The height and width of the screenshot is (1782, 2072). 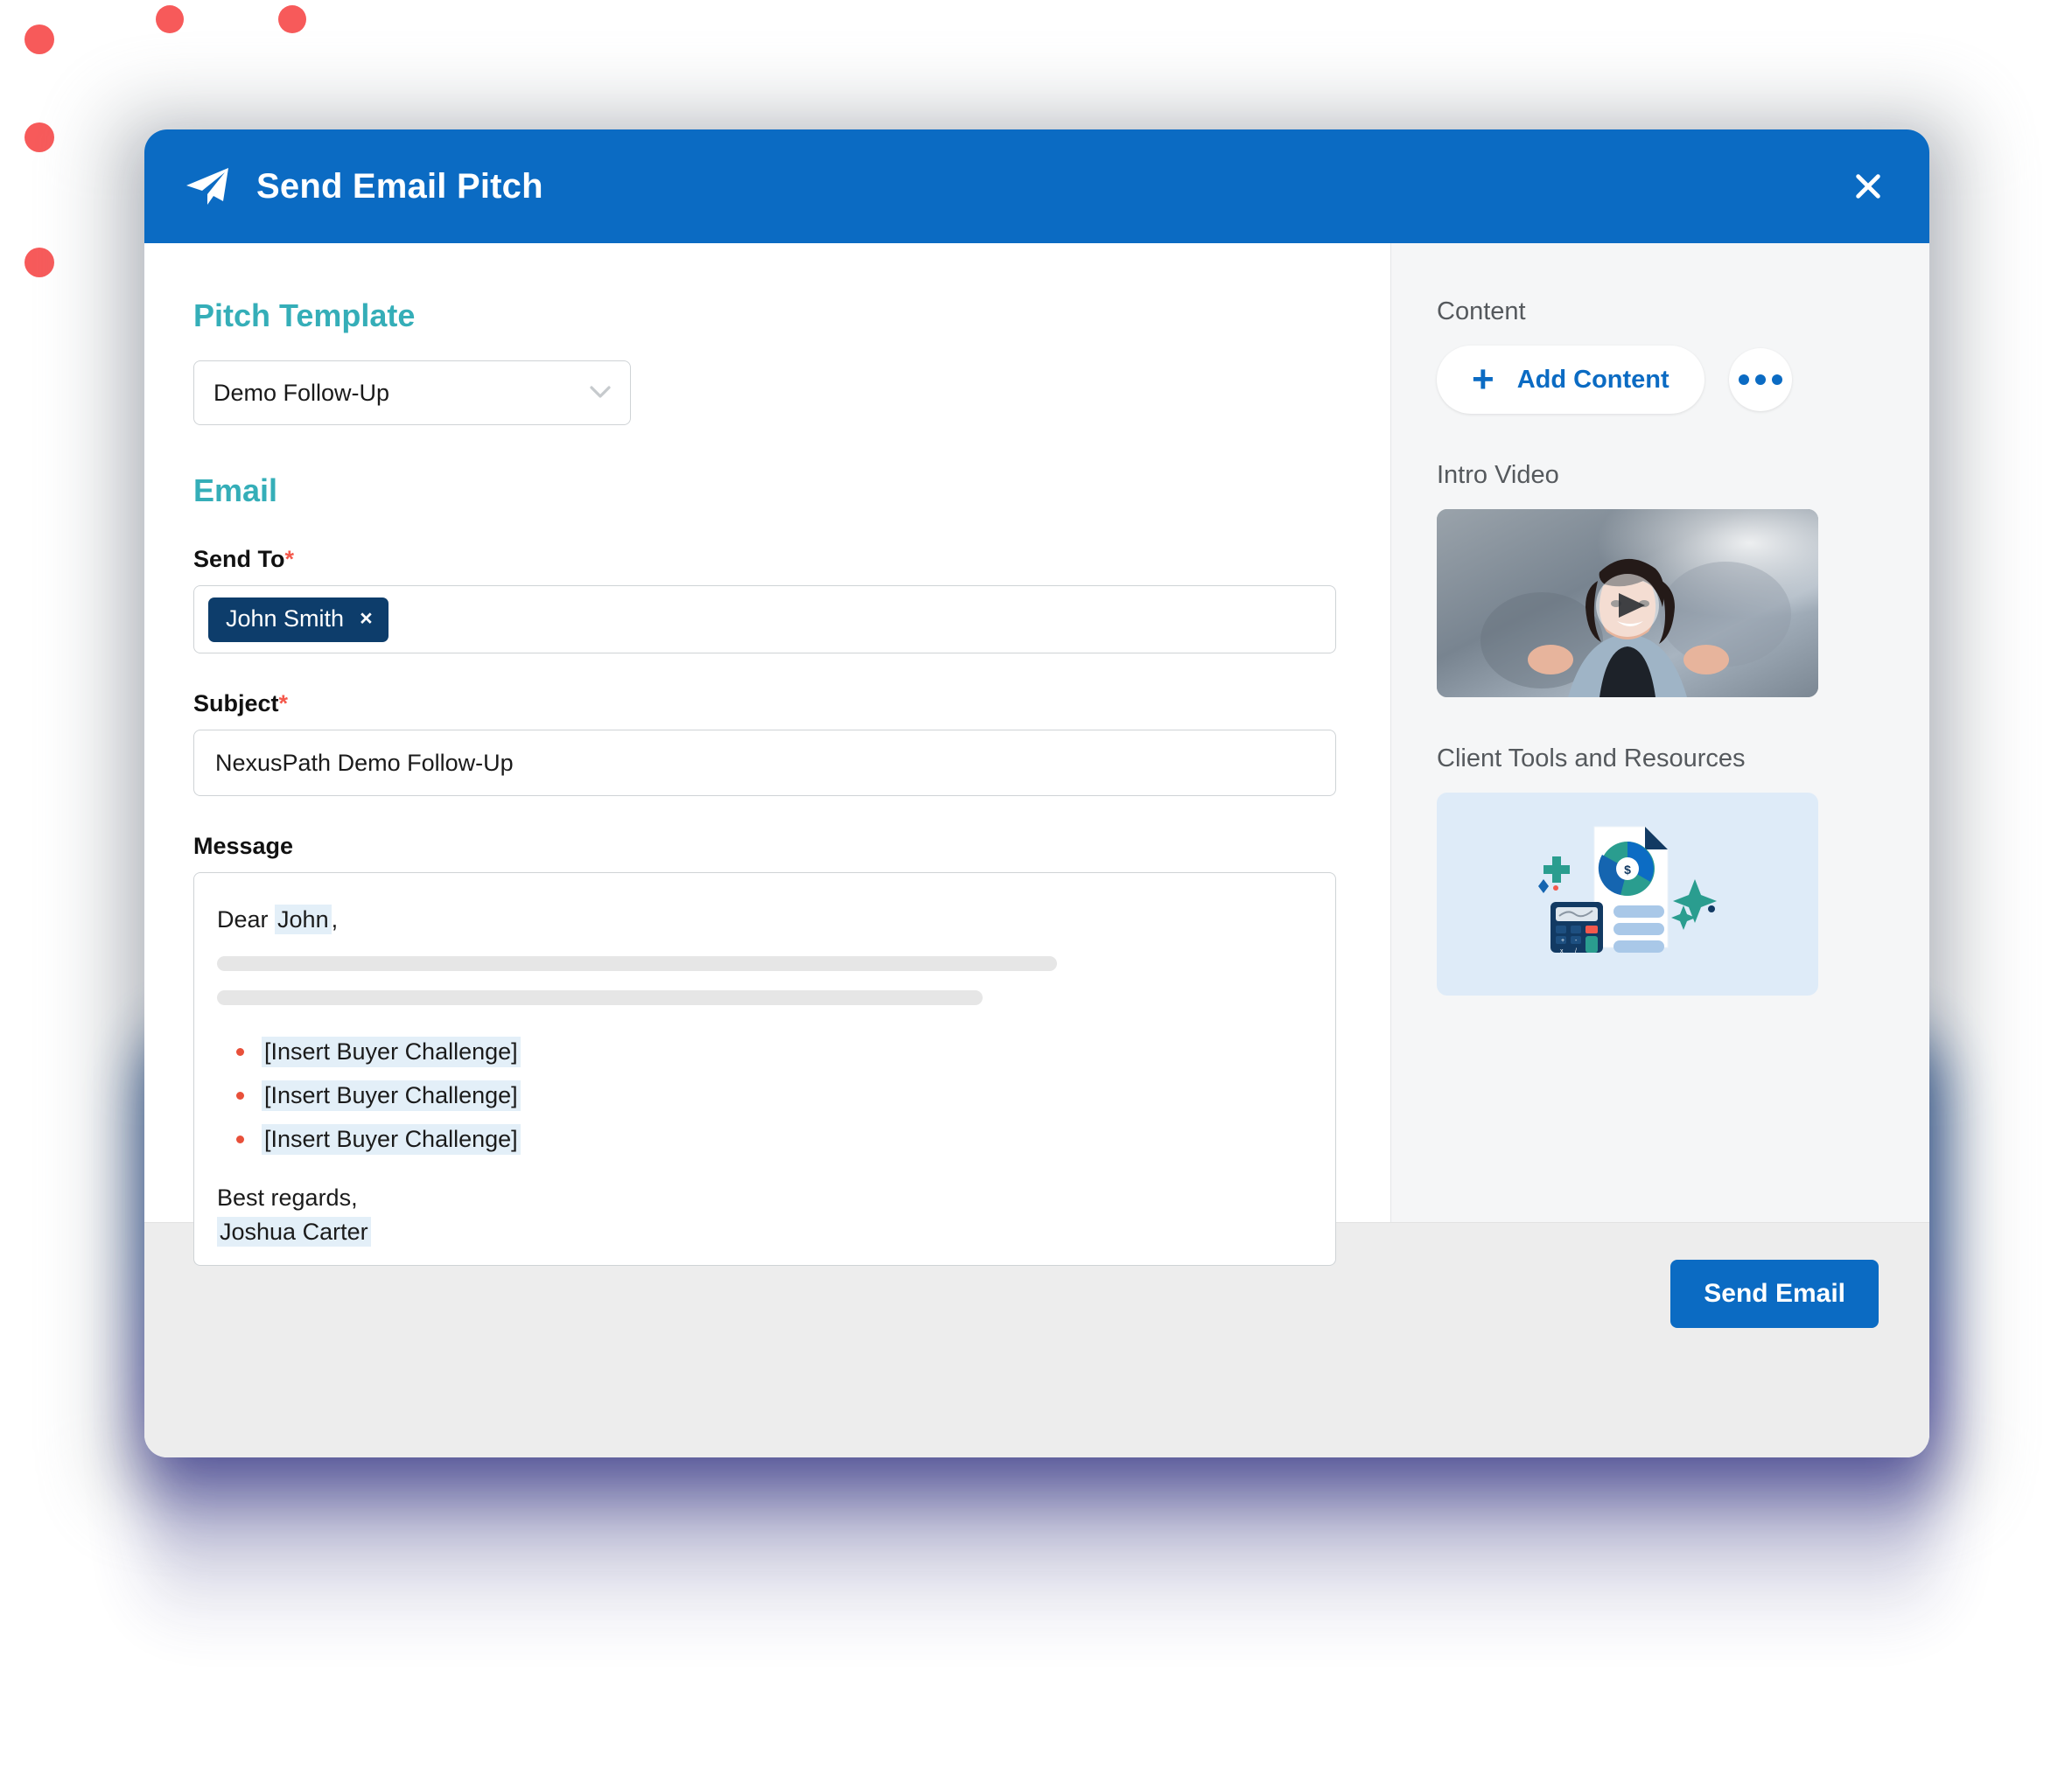 What do you see at coordinates (243, 846) in the screenshot?
I see `message-label: Message` at bounding box center [243, 846].